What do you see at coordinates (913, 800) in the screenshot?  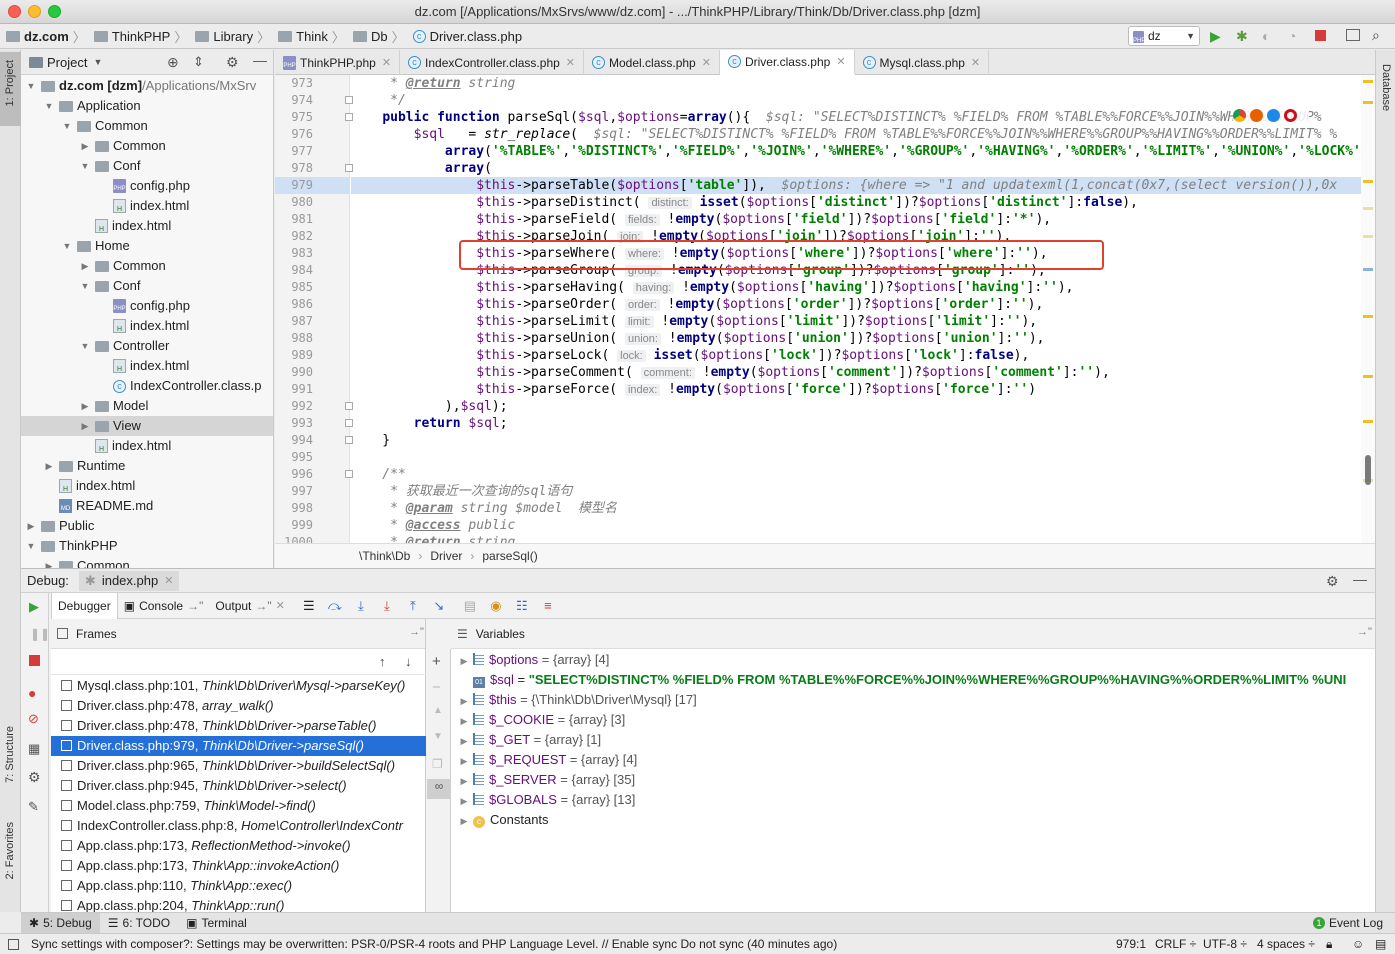 I see `variable-row: ▶ $GLOBALS = {array} [13]` at bounding box center [913, 800].